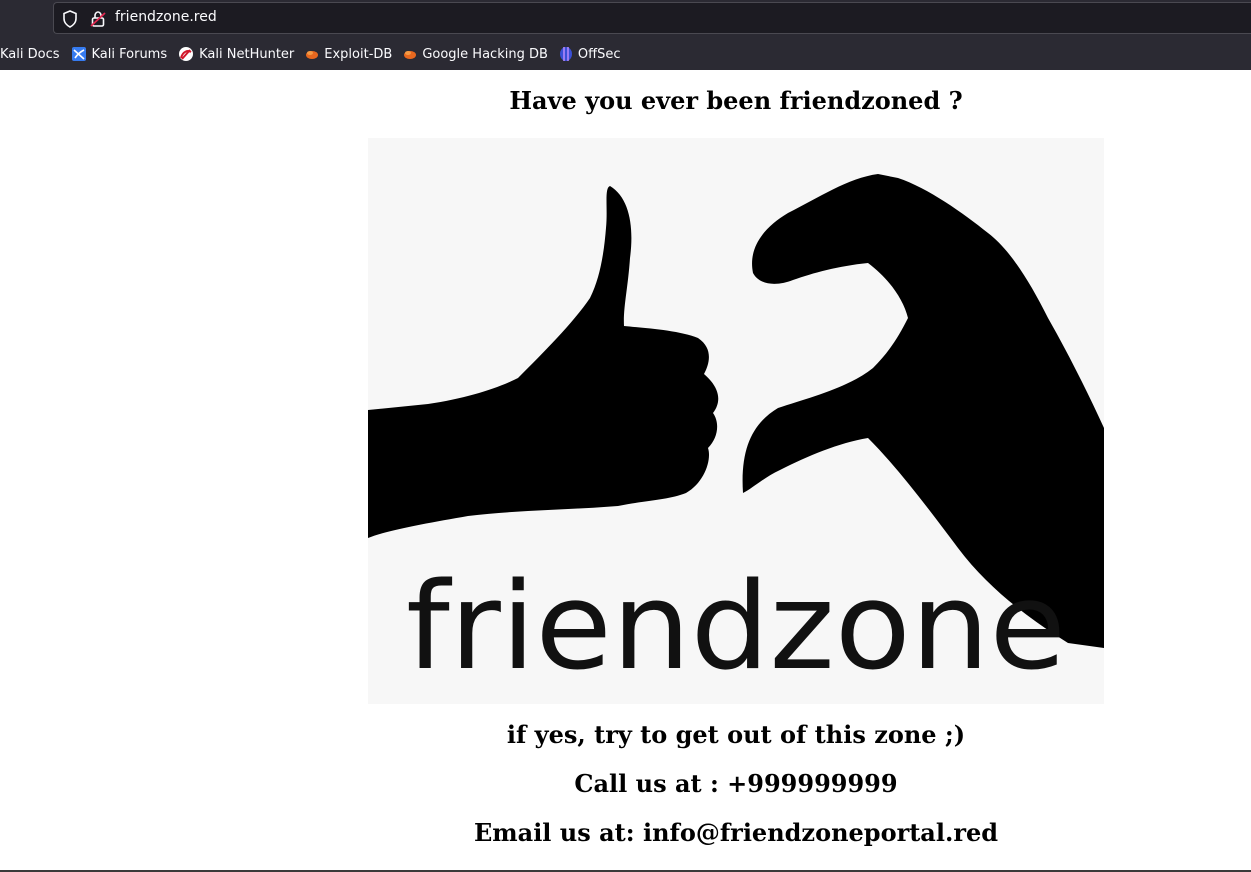 The height and width of the screenshot is (872, 1251). I want to click on tagline-text: if yes, try to get out of this zone ;), so click(736, 734).